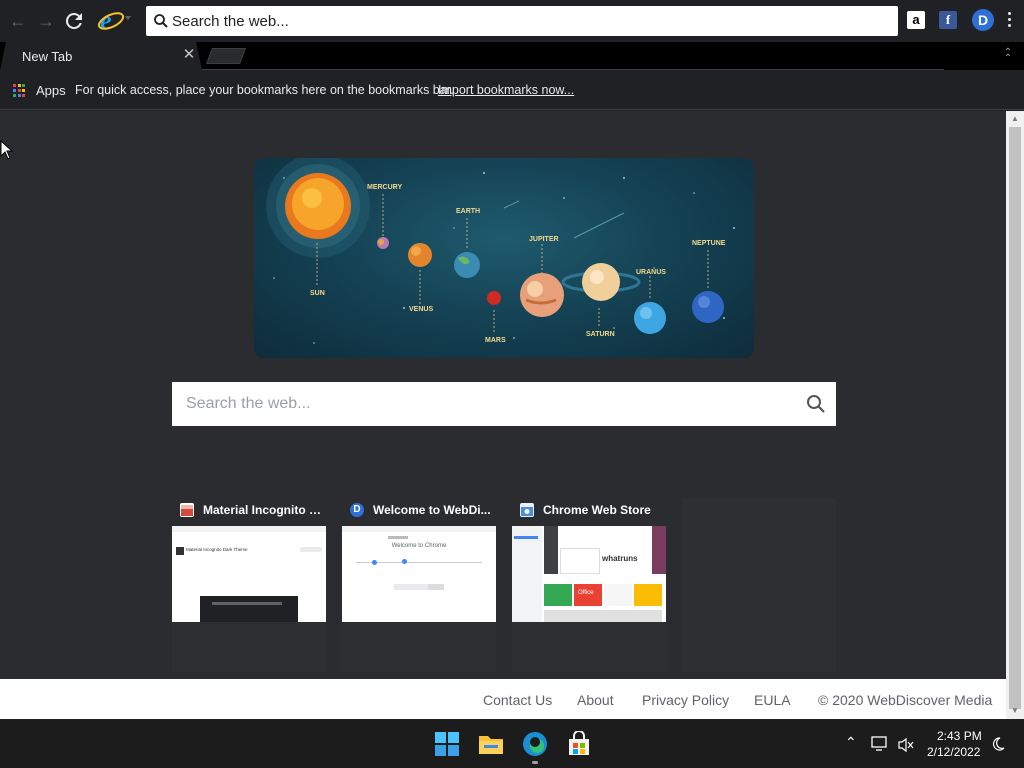 This screenshot has width=1024, height=768. I want to click on privacy-policy-link: Privacy Policy, so click(685, 700).